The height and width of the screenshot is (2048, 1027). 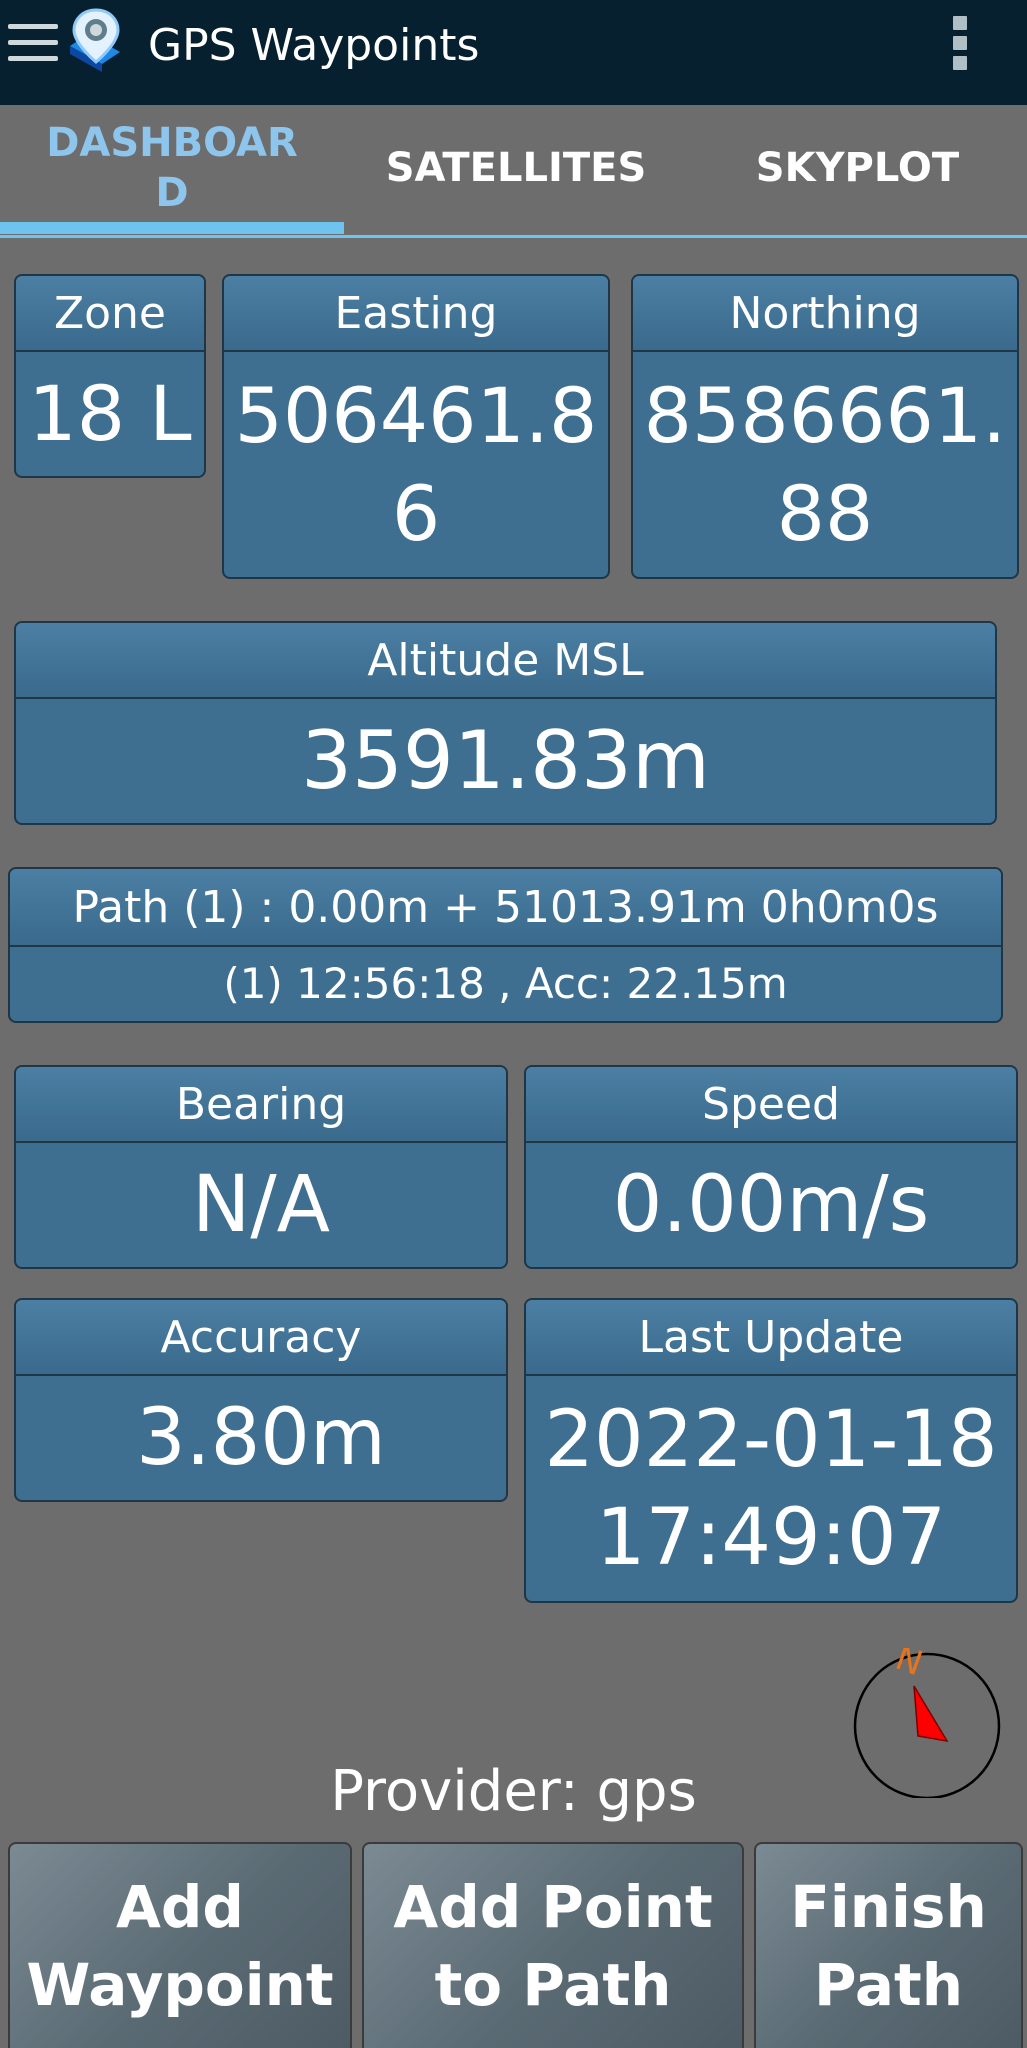 What do you see at coordinates (261, 1205) in the screenshot?
I see `bearing-value: N/A` at bounding box center [261, 1205].